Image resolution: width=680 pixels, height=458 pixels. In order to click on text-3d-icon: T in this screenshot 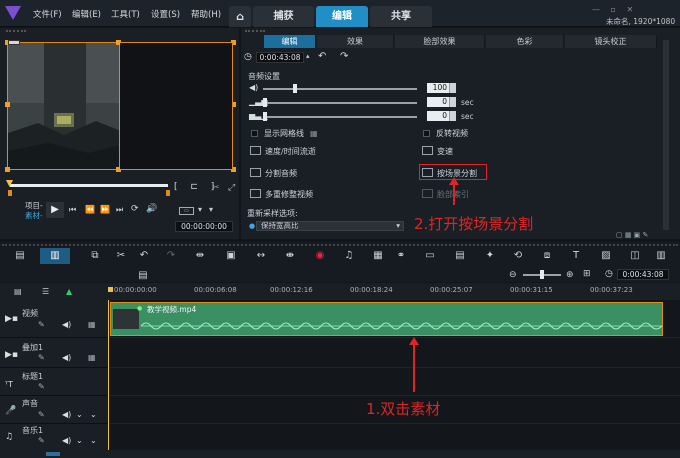, I will do `click(576, 256)`.